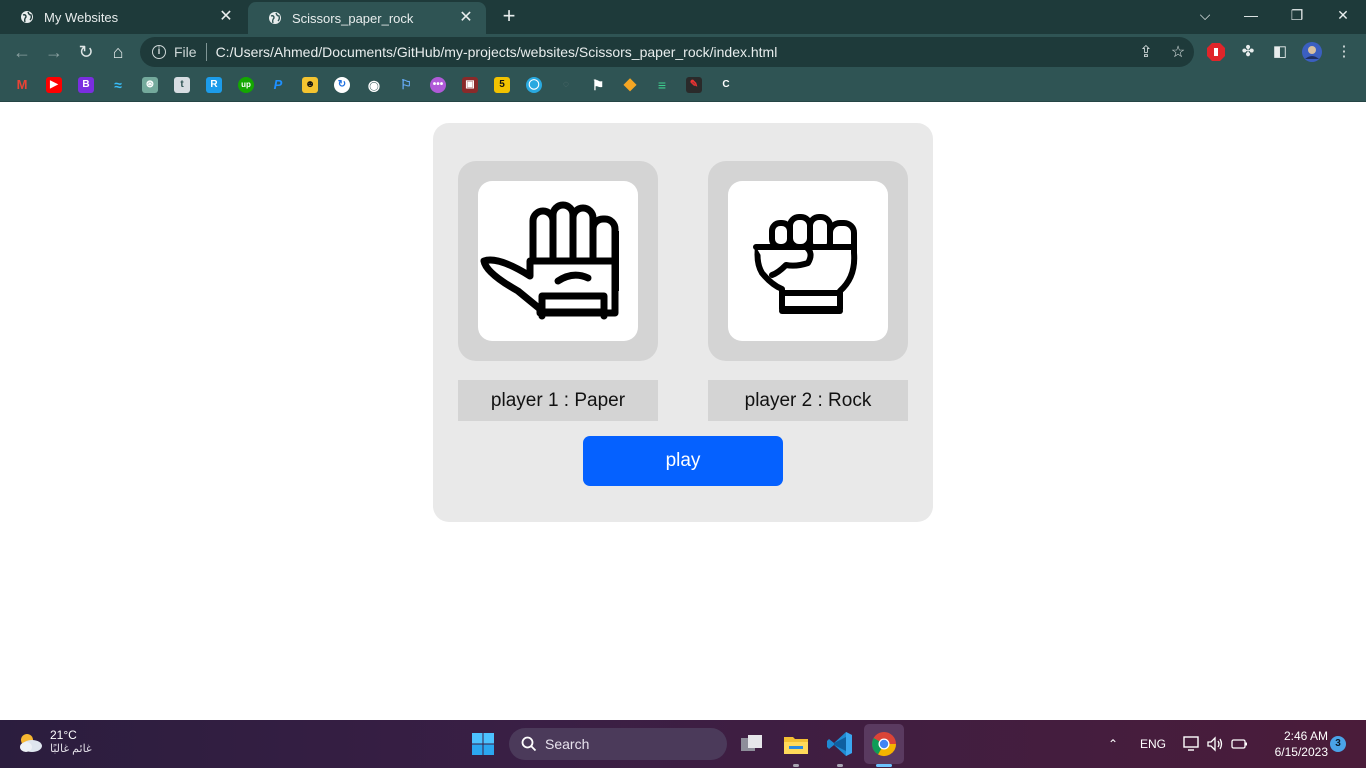 This screenshot has height=768, width=1366. What do you see at coordinates (206, 52) in the screenshot?
I see `divider` at bounding box center [206, 52].